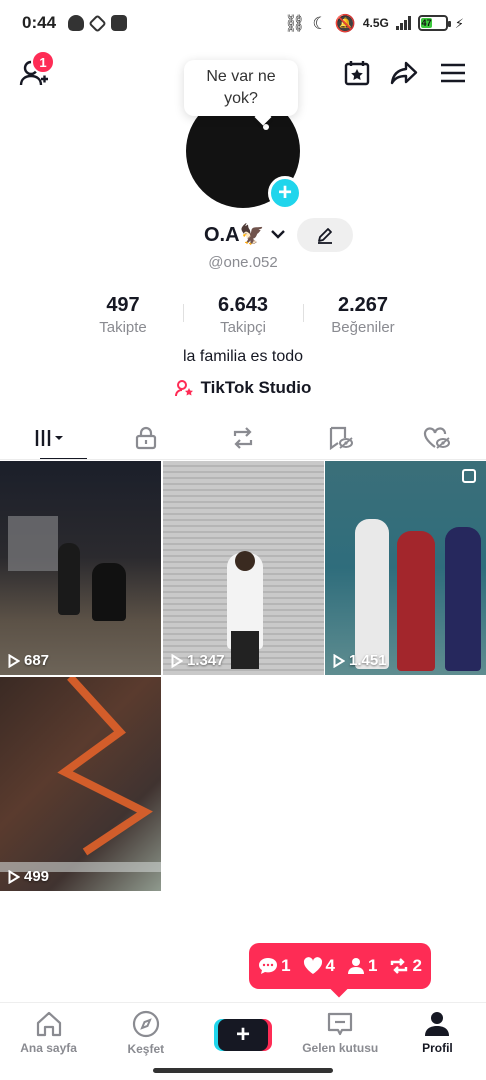 The width and height of the screenshot is (486, 1080). I want to click on lock-icon, so click(145, 438).